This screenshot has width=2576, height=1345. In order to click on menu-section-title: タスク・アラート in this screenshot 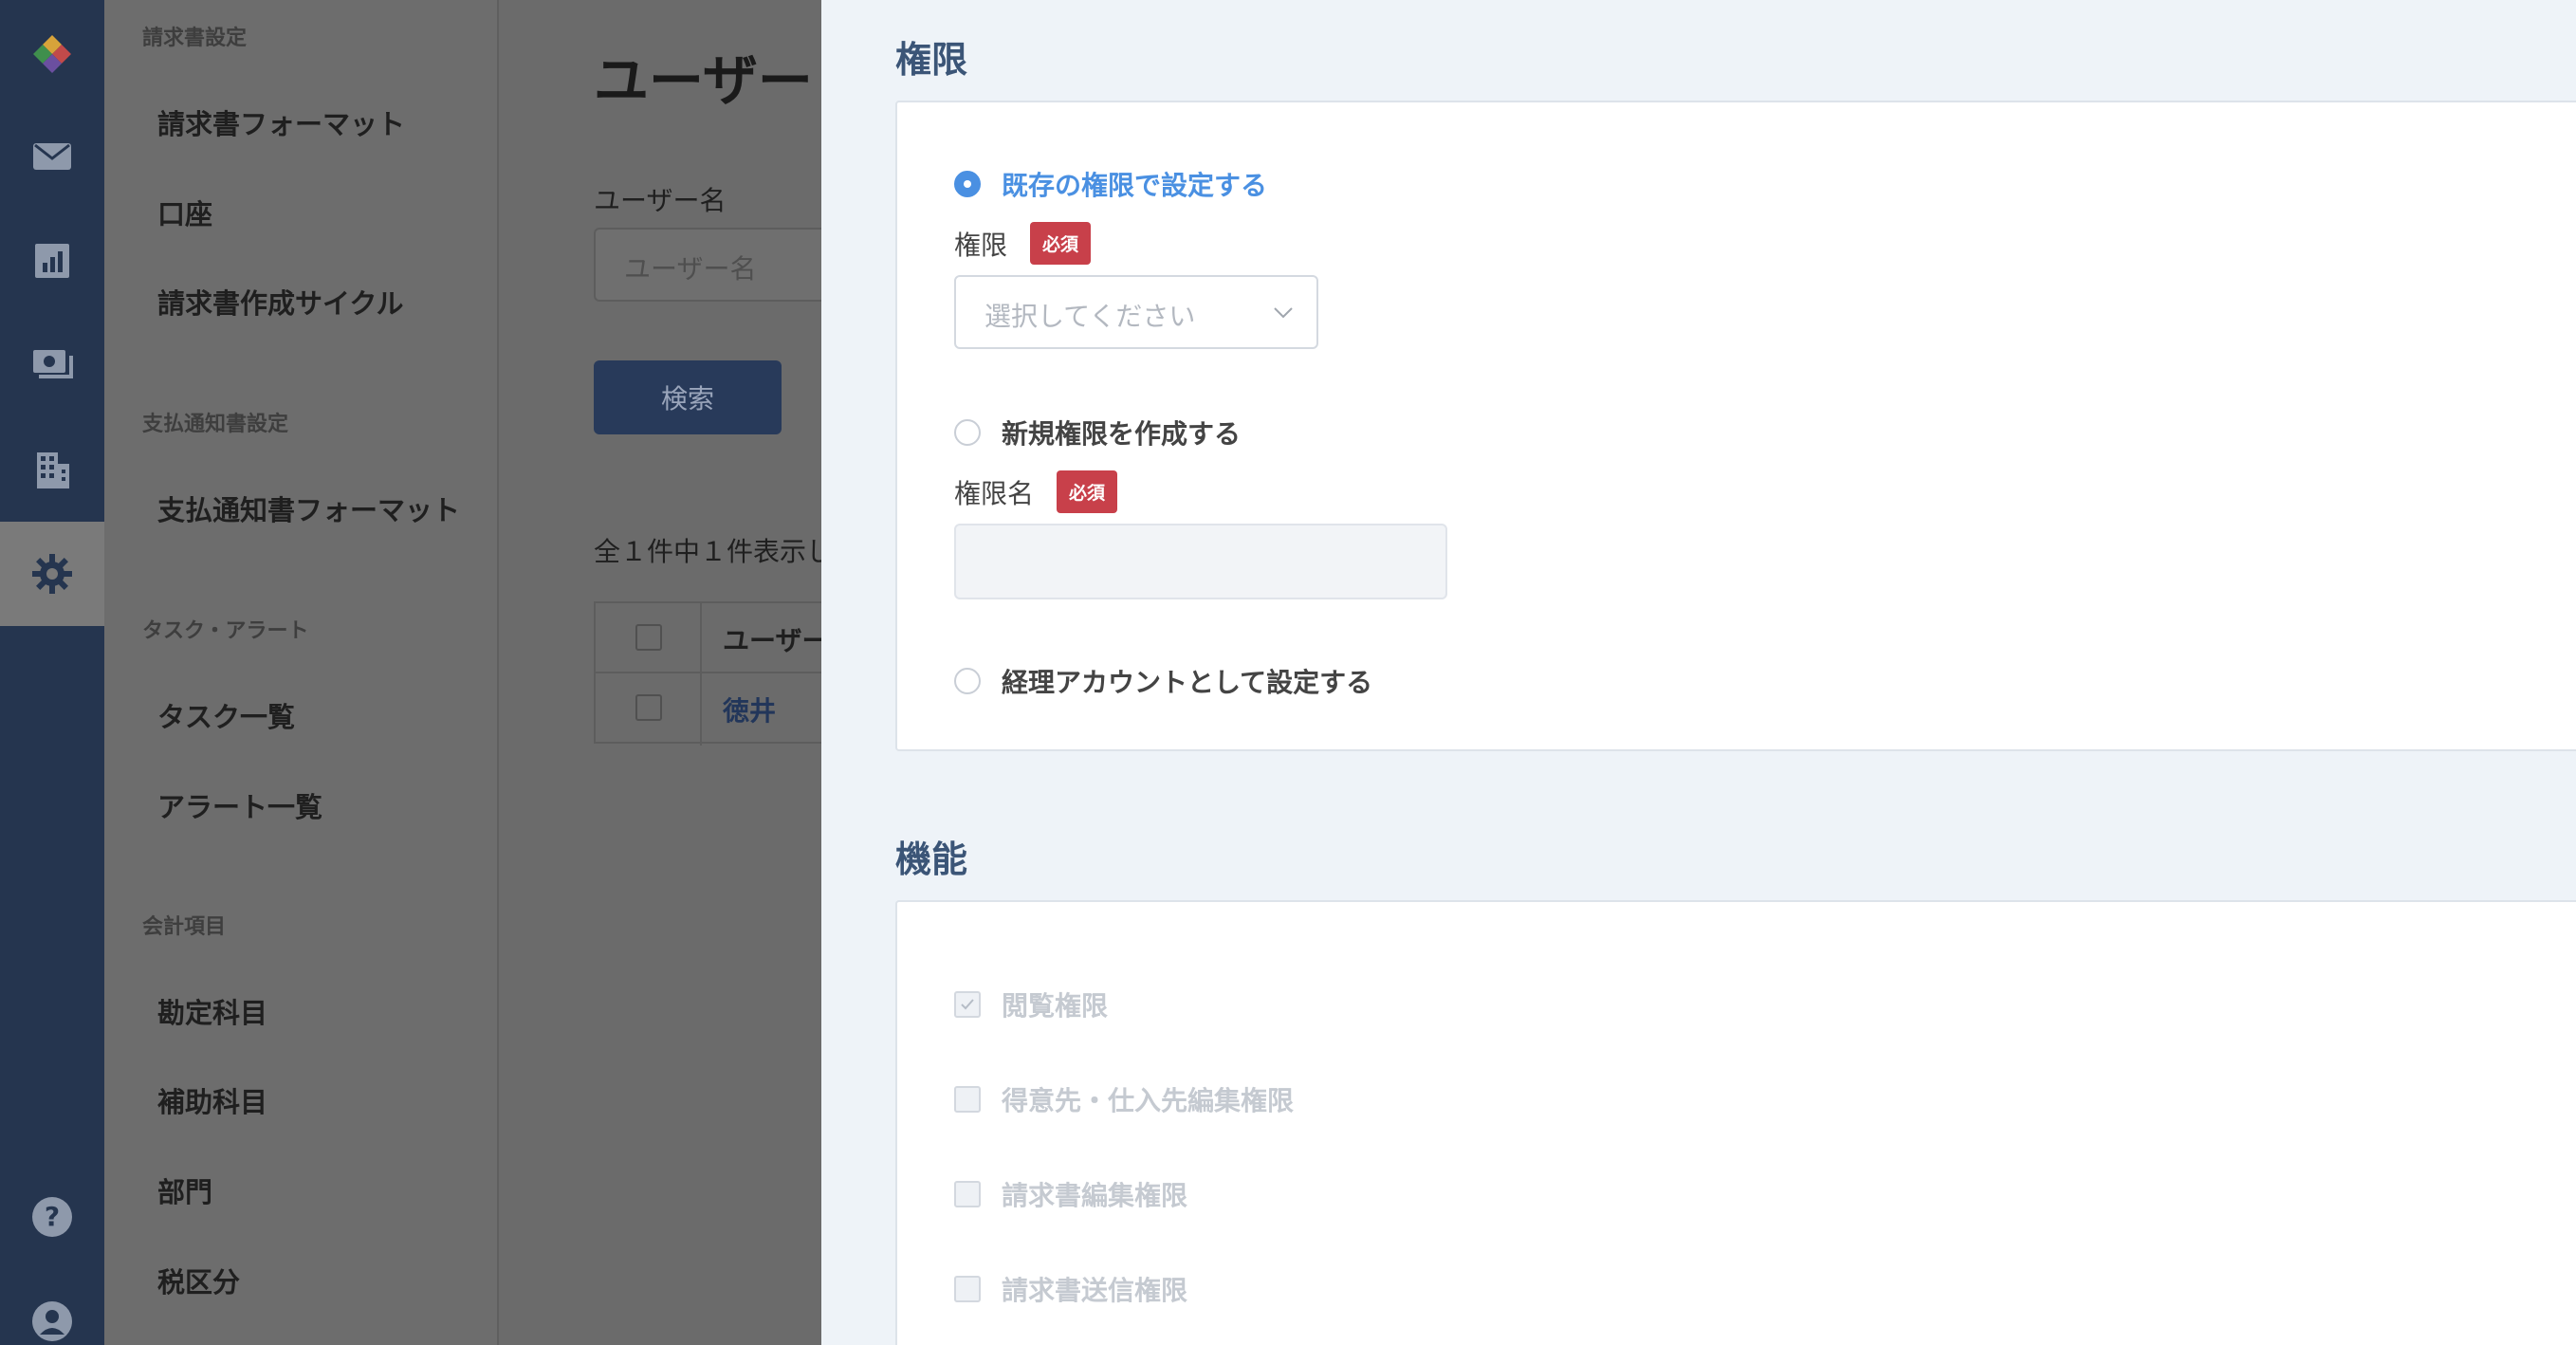, I will do `click(225, 631)`.